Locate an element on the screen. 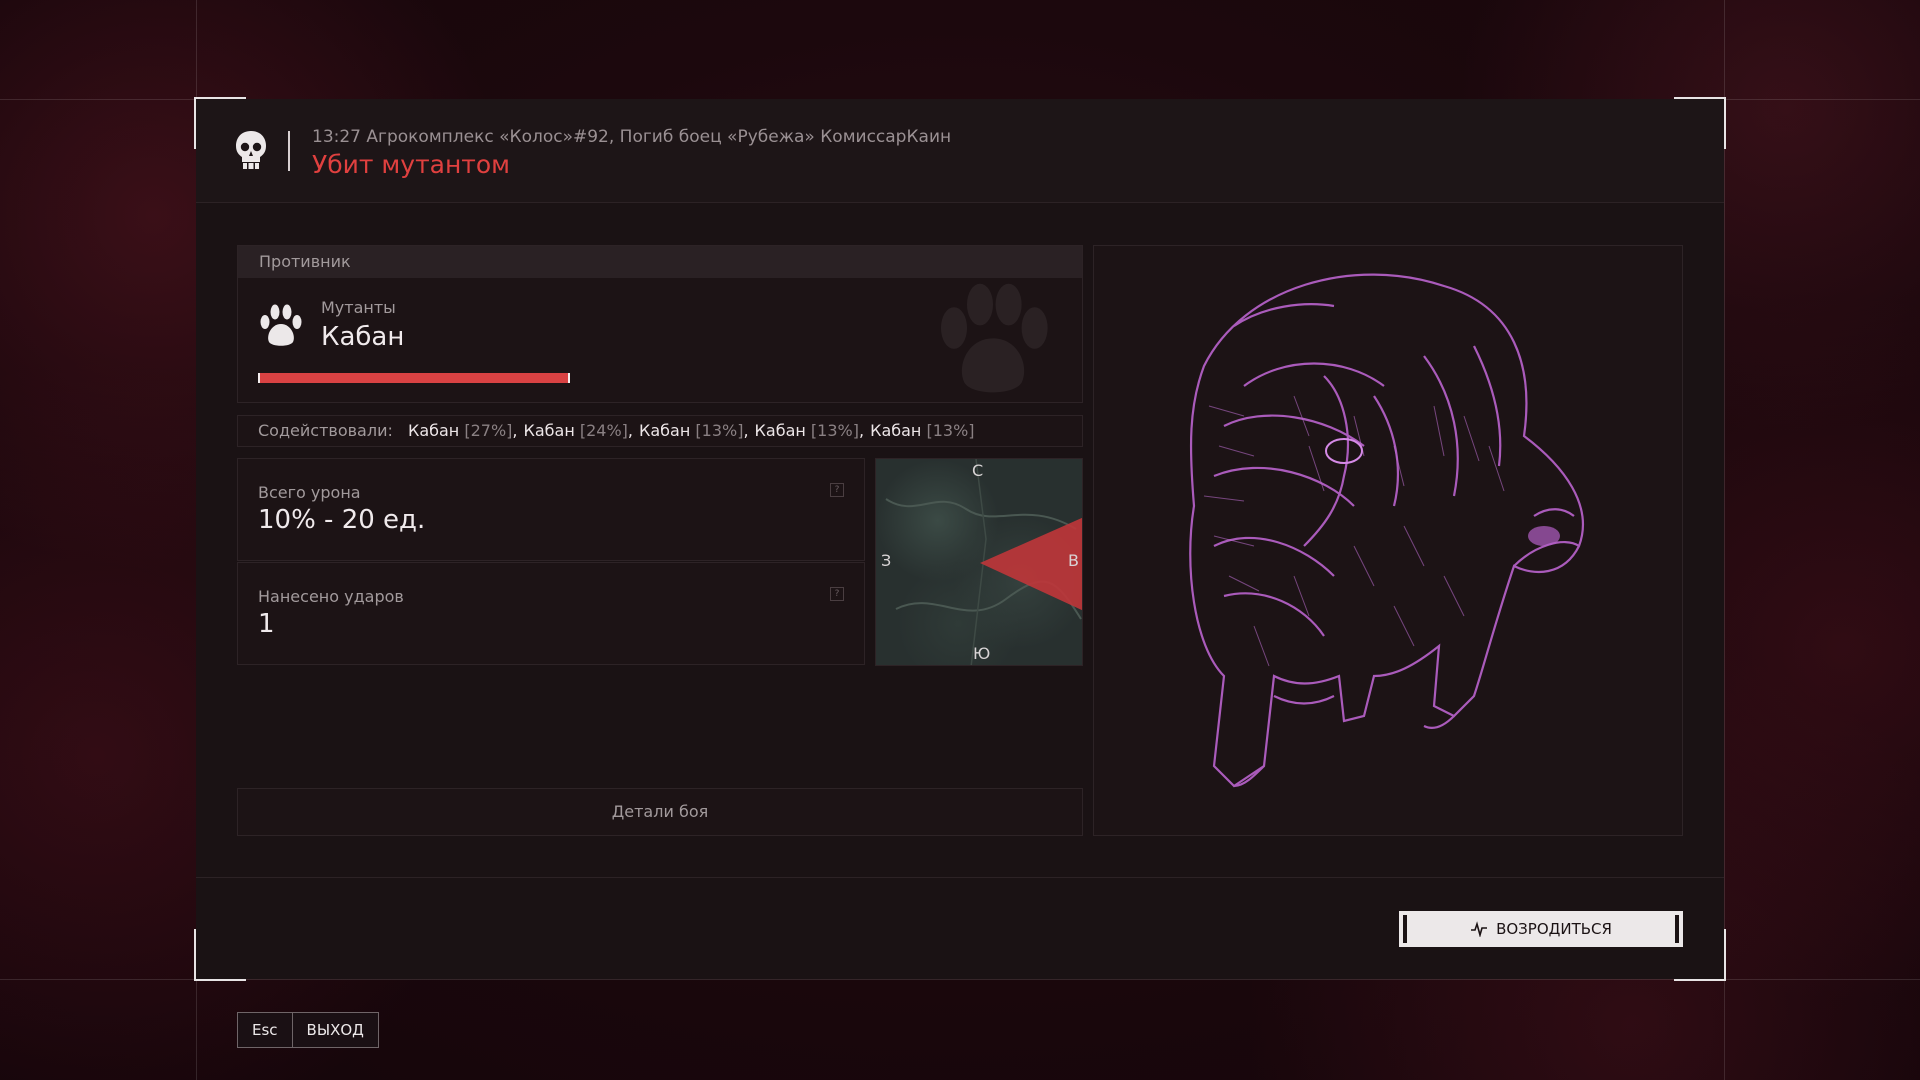  enemy-section-title: Противник is located at coordinates (660, 262).